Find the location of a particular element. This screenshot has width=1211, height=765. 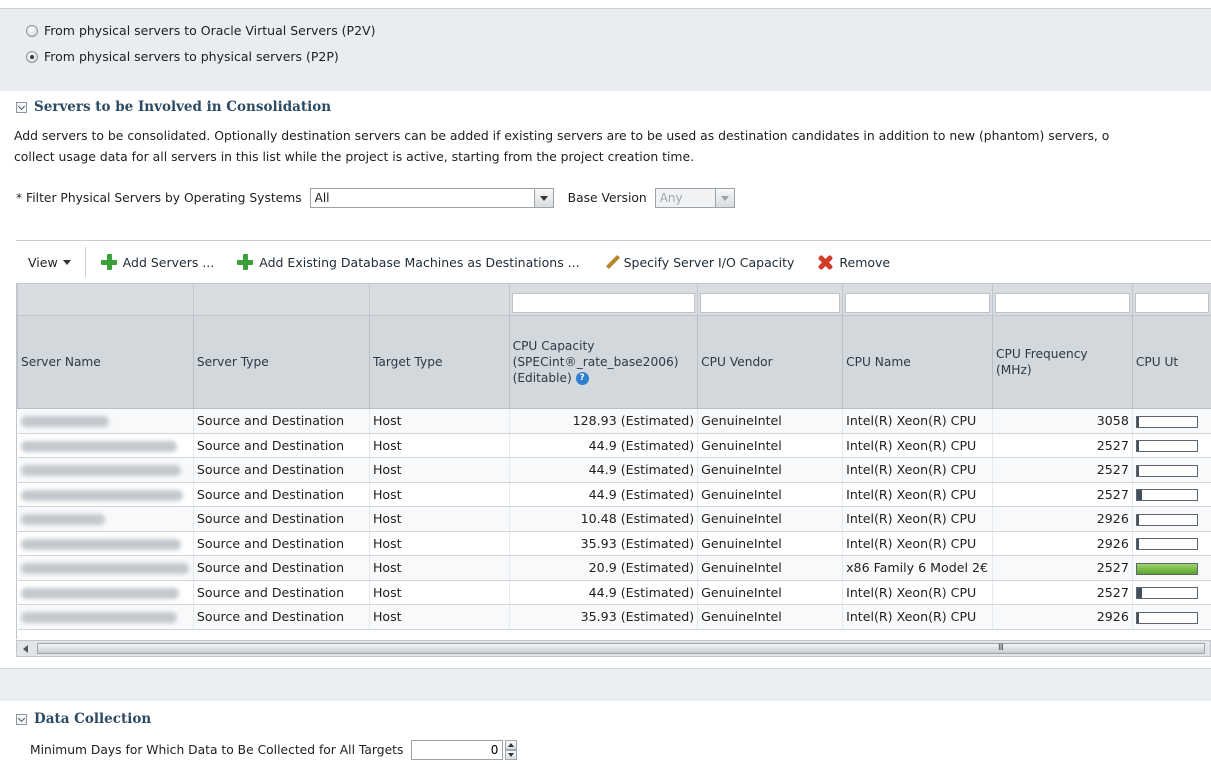

column-header-cpu-util: CPU Ut is located at coordinates (1171, 362).